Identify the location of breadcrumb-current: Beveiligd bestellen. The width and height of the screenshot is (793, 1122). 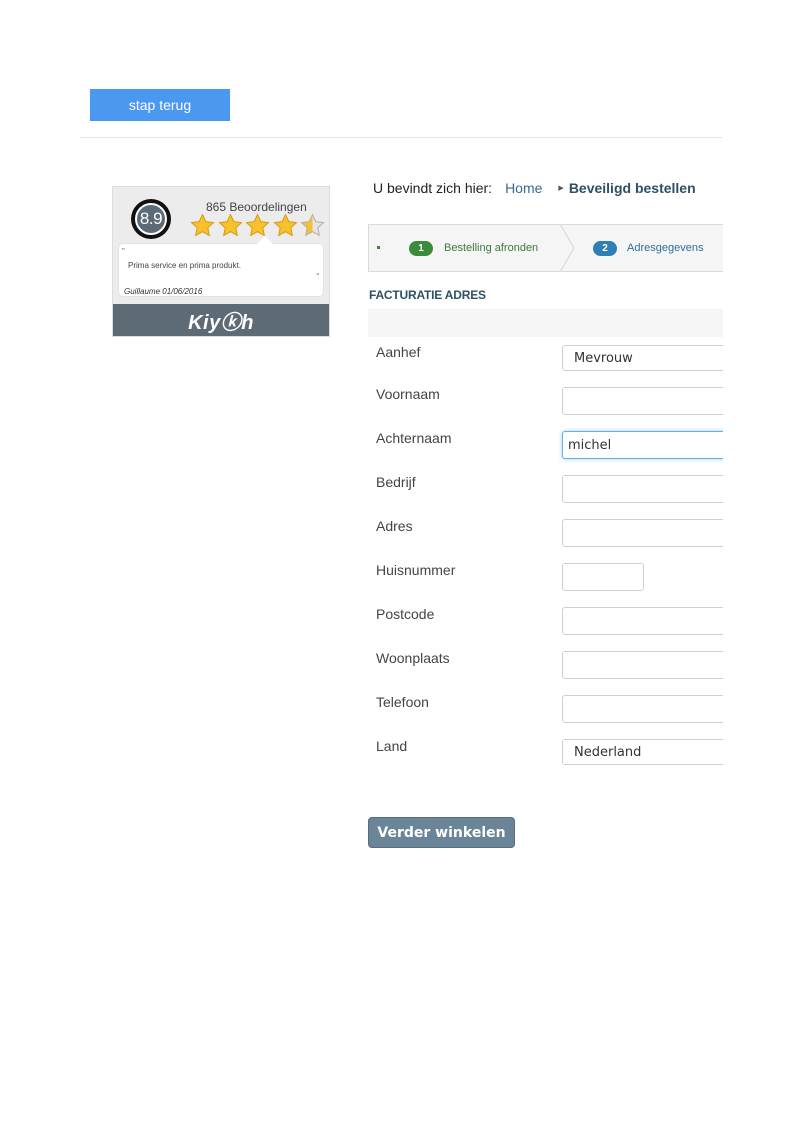
(632, 188).